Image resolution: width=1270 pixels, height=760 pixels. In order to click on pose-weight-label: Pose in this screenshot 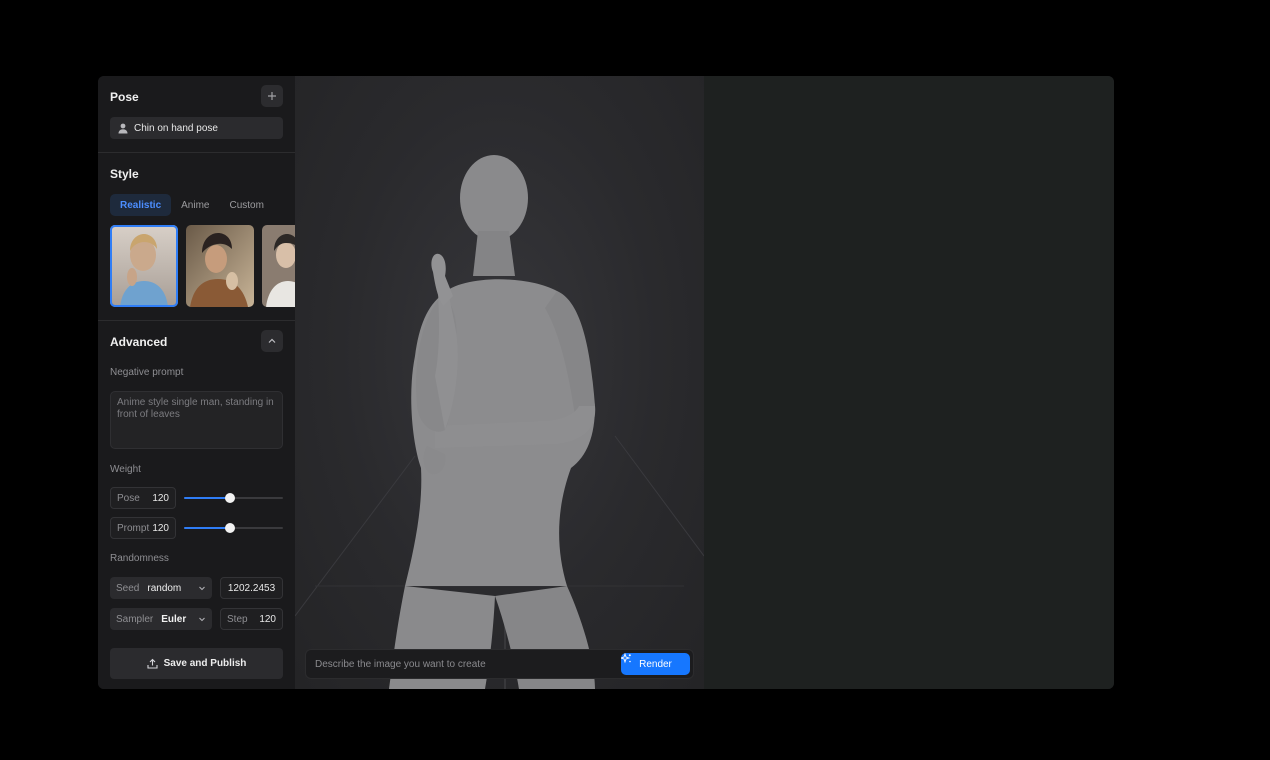, I will do `click(128, 498)`.